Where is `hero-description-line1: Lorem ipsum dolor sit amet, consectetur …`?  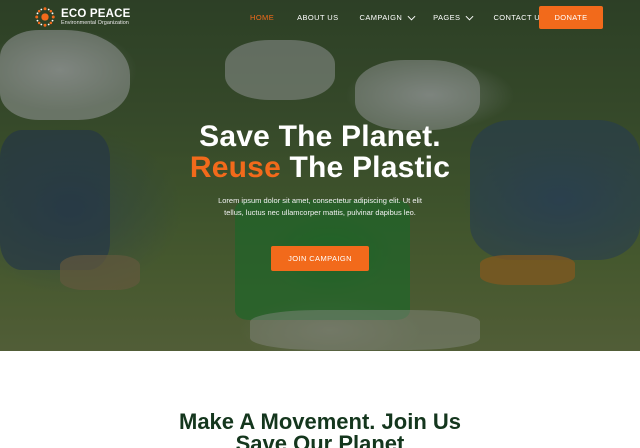
hero-description-line1: Lorem ipsum dolor sit amet, consectetur … is located at coordinates (320, 200).